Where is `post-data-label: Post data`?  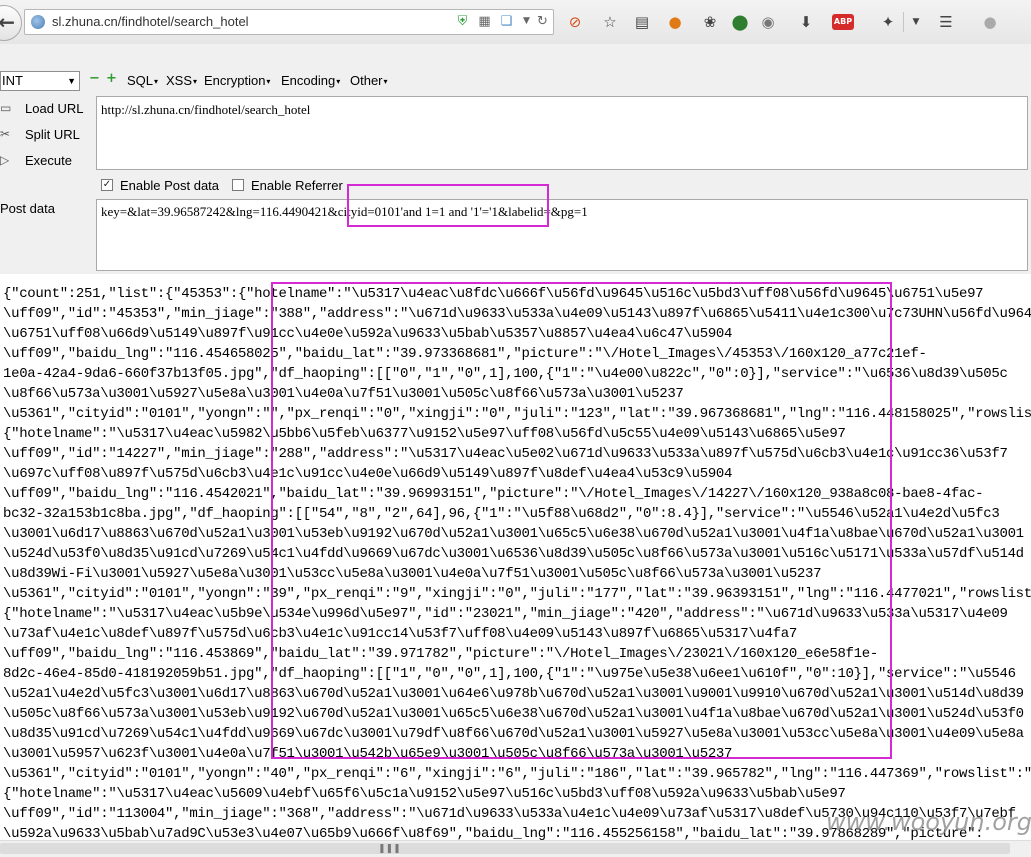 post-data-label: Post data is located at coordinates (27, 208).